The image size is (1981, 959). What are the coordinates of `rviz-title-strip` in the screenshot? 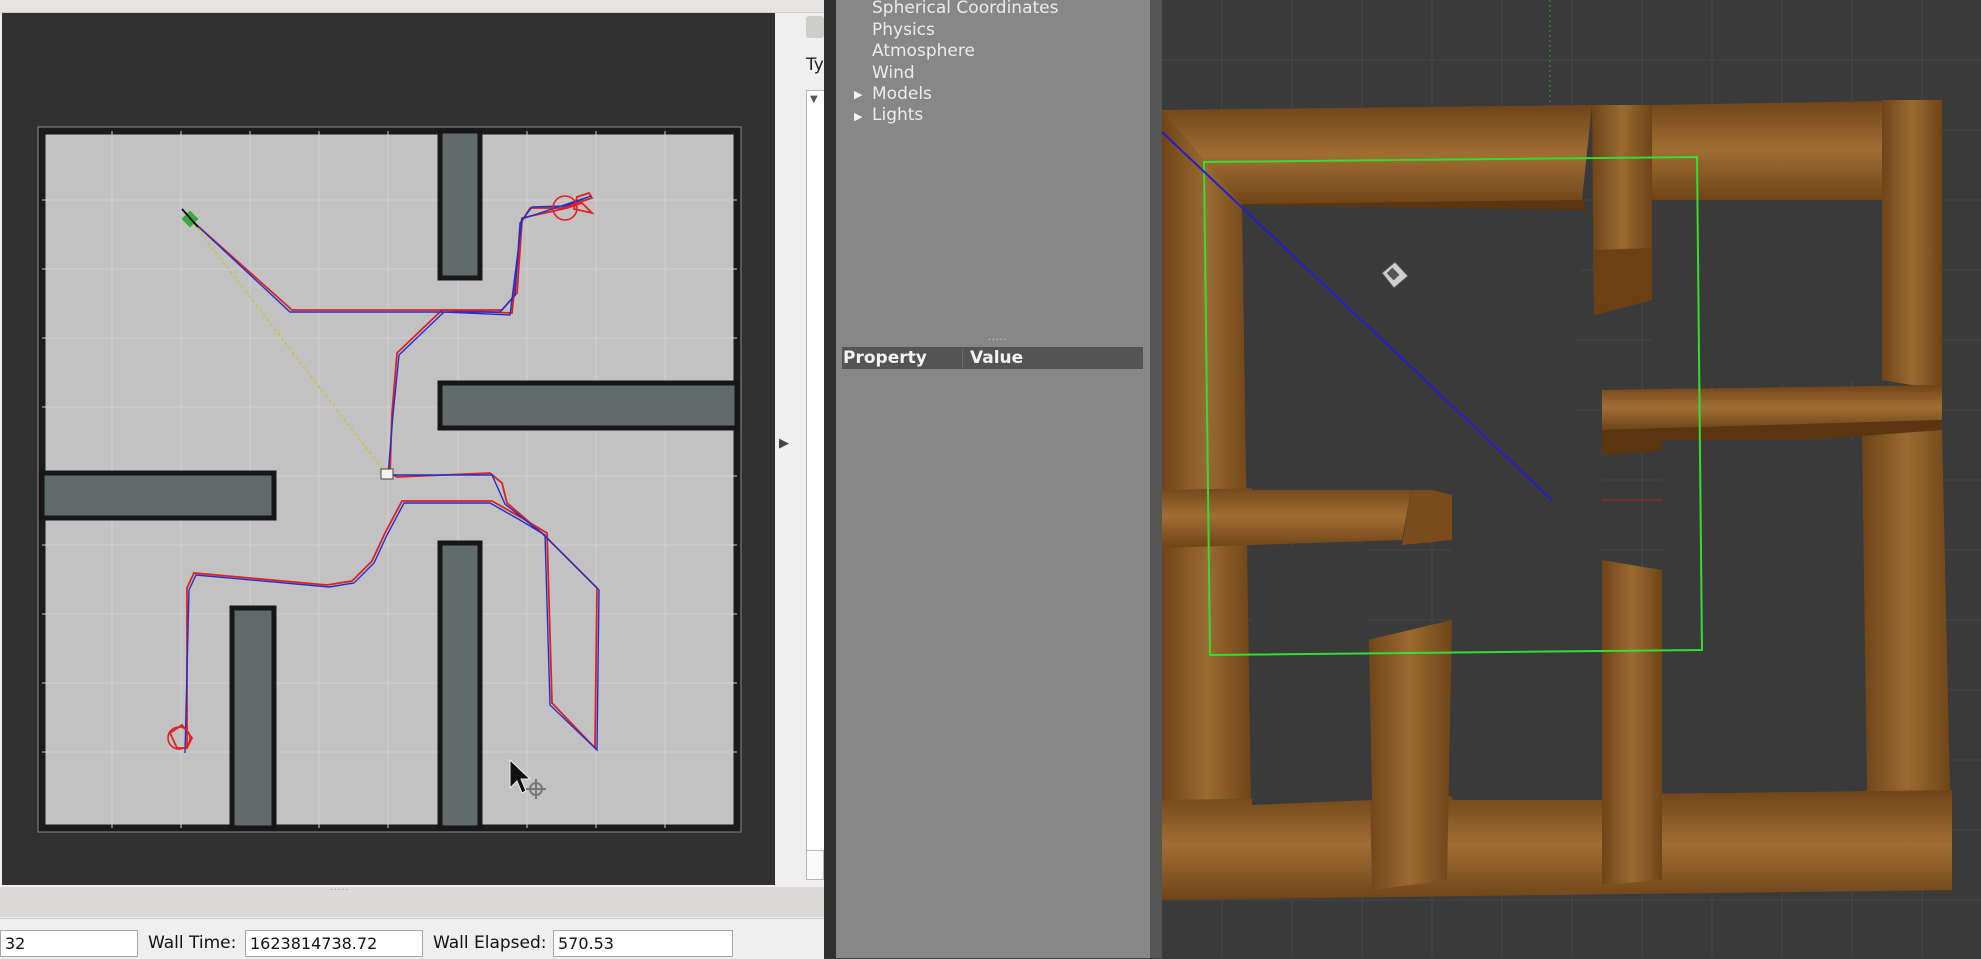 It's located at (412, 6).